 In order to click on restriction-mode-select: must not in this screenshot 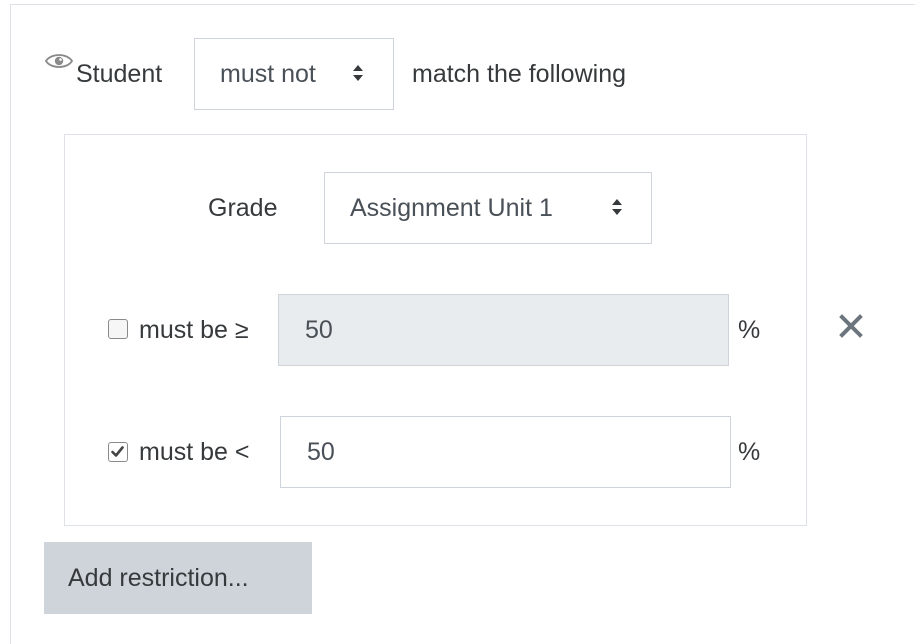, I will do `click(294, 74)`.